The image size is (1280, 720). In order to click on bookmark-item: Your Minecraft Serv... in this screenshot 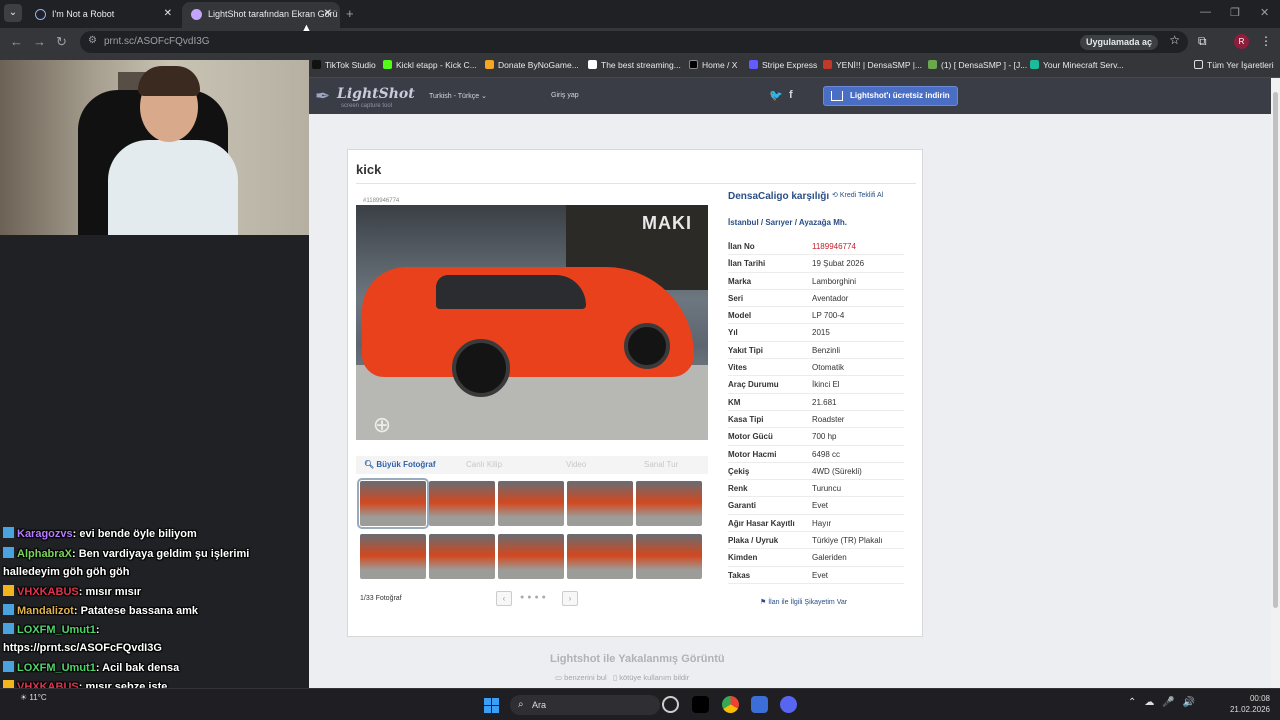, I will do `click(1077, 65)`.